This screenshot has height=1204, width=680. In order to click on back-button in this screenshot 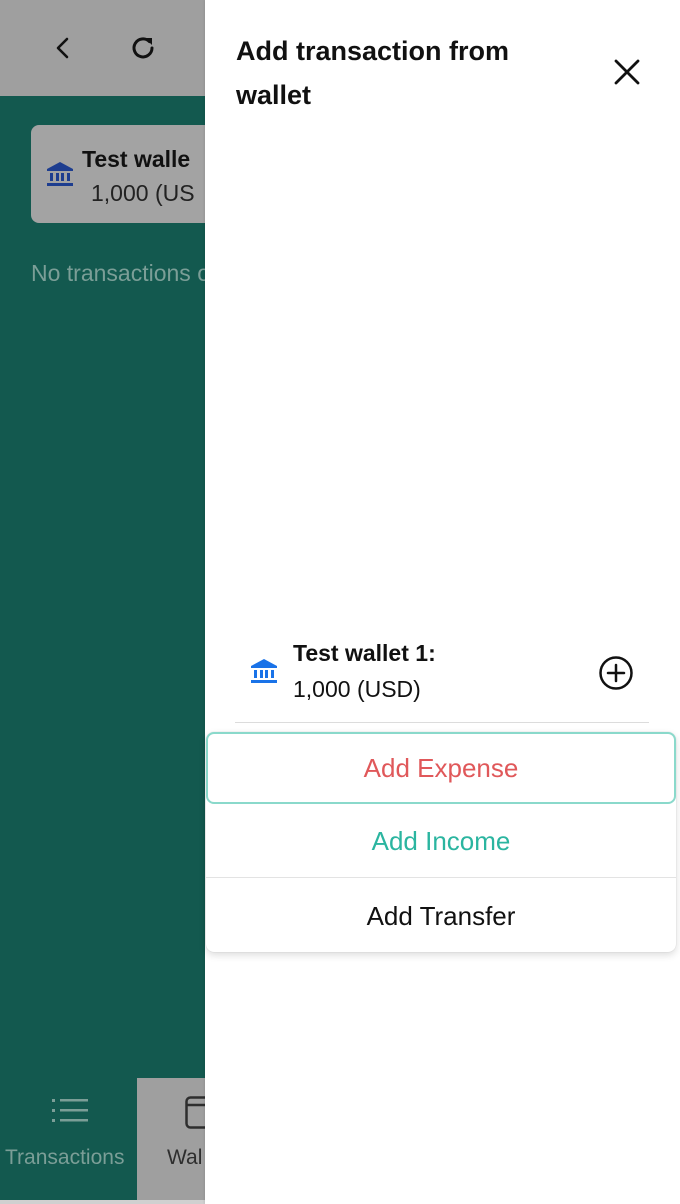, I will do `click(63, 48)`.